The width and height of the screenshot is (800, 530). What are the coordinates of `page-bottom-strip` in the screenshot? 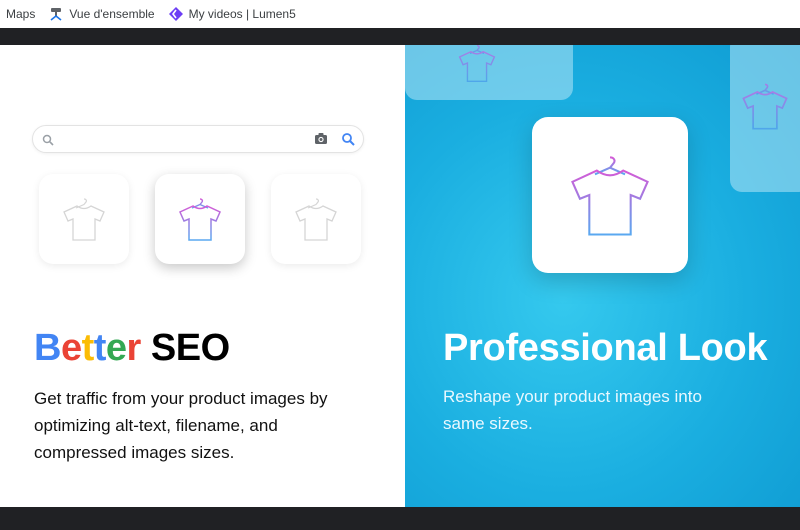 It's located at (400, 518).